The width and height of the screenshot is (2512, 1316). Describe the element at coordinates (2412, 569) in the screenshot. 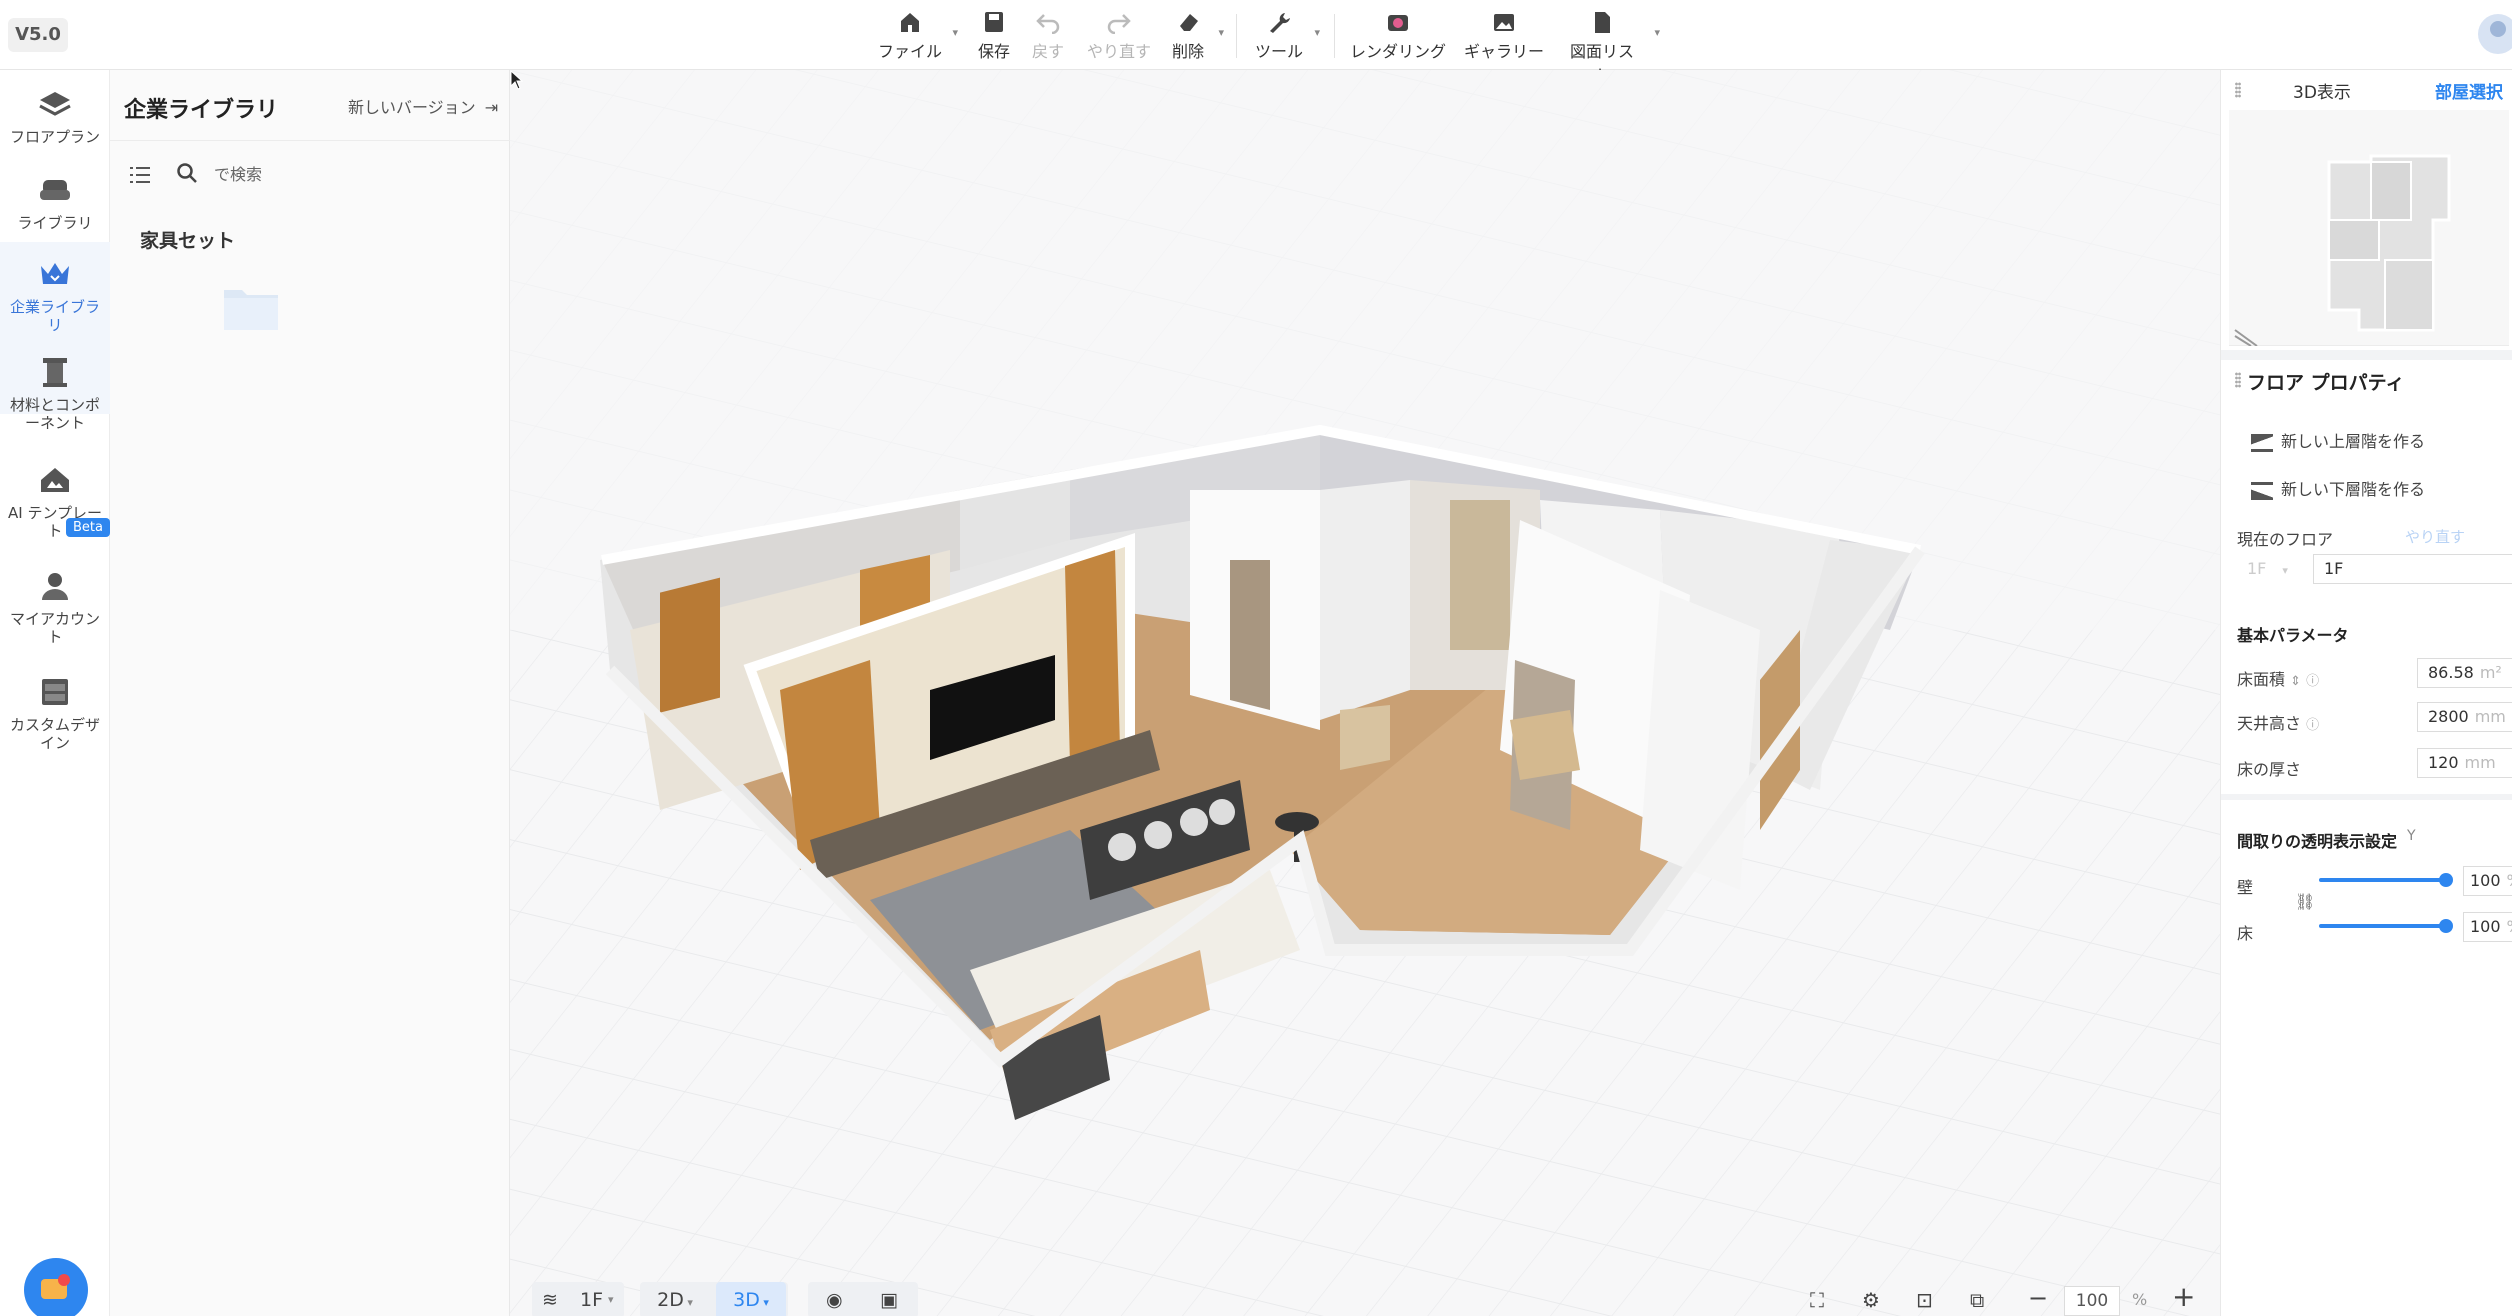

I see `current-floor-name-input: 1F` at that location.